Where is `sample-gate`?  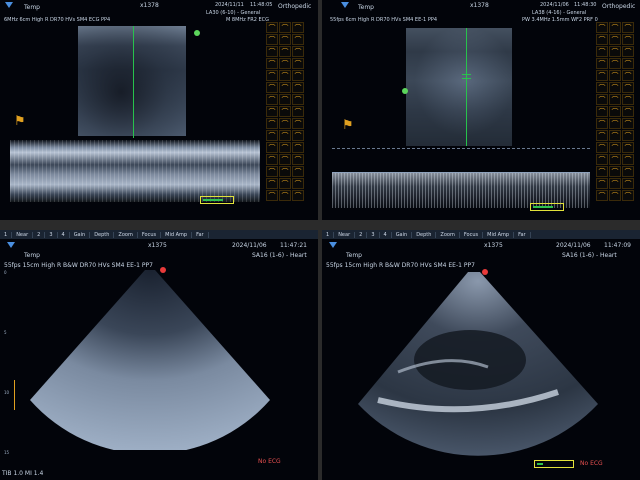
sample-gate is located at coordinates (466, 76).